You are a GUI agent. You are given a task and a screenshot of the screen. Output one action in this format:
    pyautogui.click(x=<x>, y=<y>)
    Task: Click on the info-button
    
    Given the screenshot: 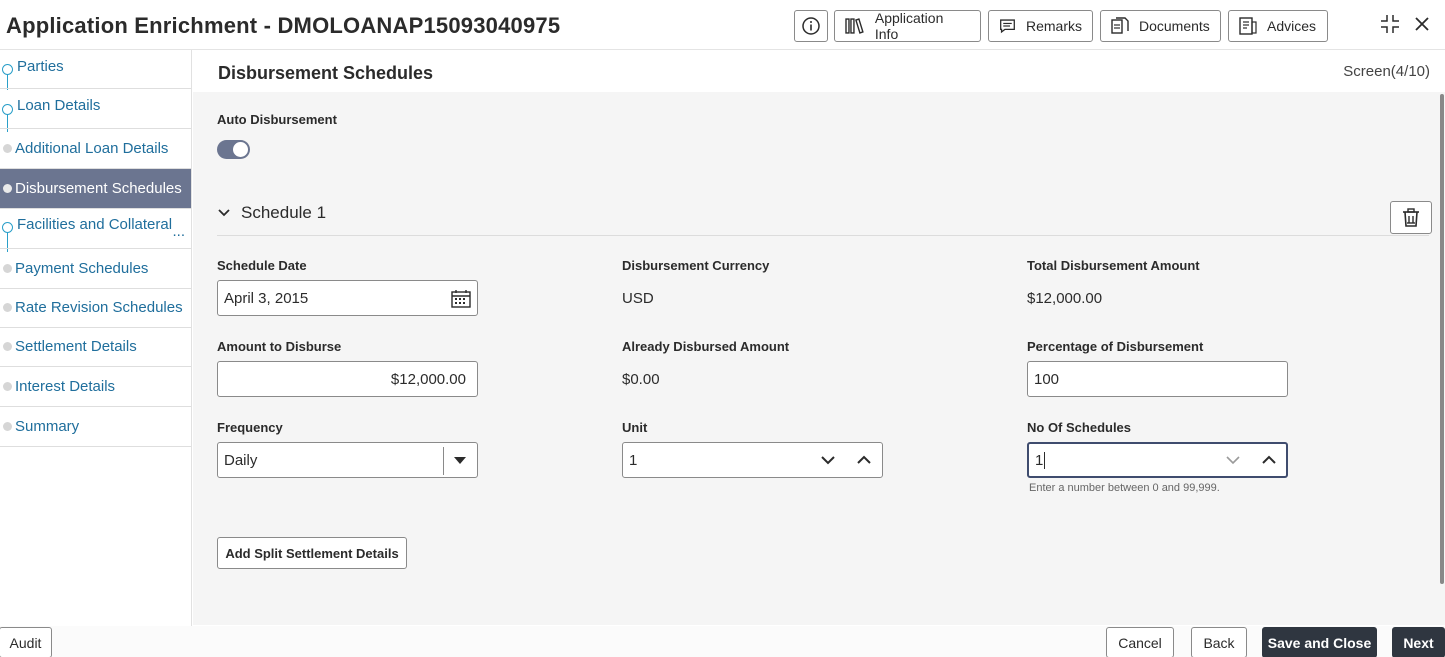 What is the action you would take?
    pyautogui.click(x=811, y=26)
    